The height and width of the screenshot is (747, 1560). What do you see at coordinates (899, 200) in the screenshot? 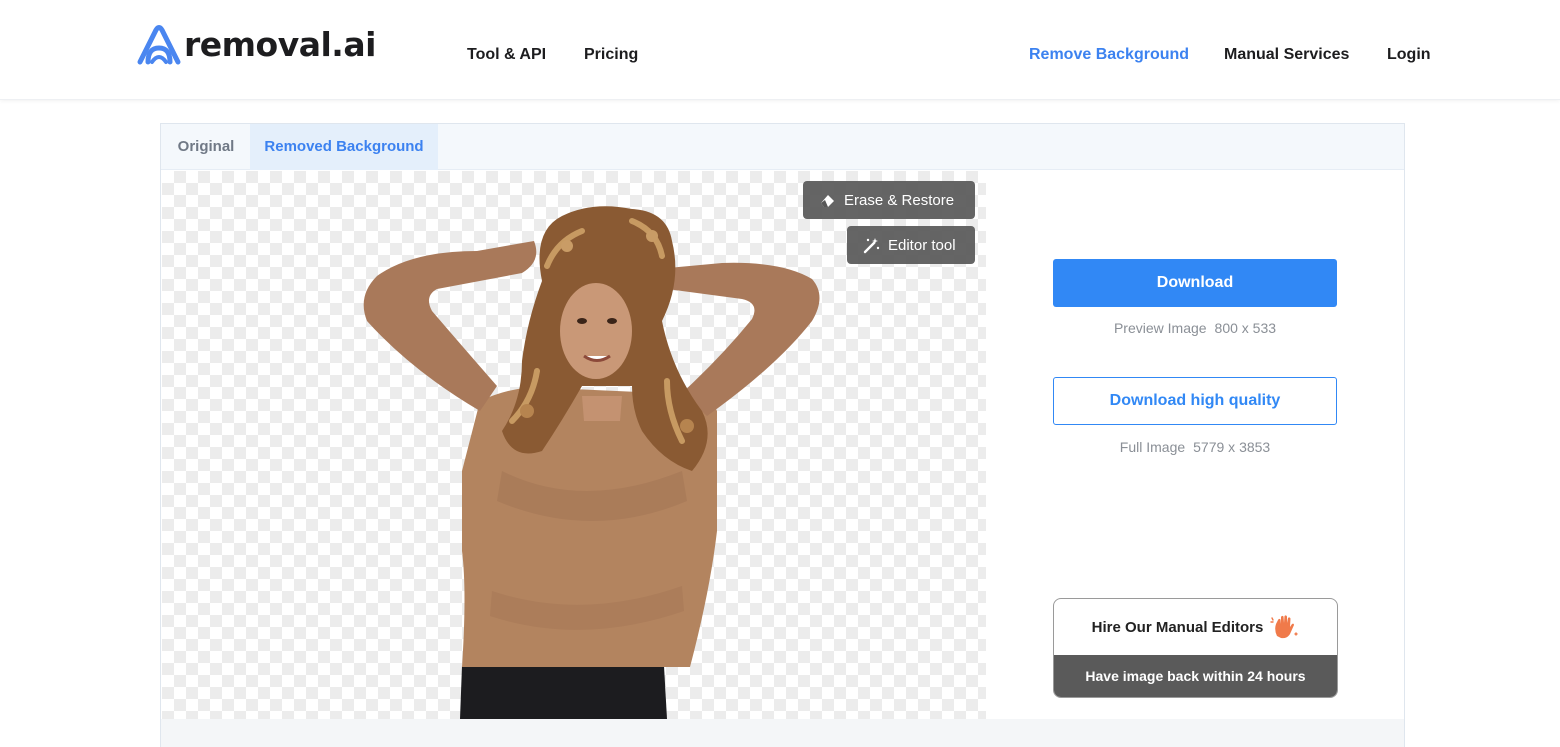
I see `erase-restore-label: Erase & Restore` at bounding box center [899, 200].